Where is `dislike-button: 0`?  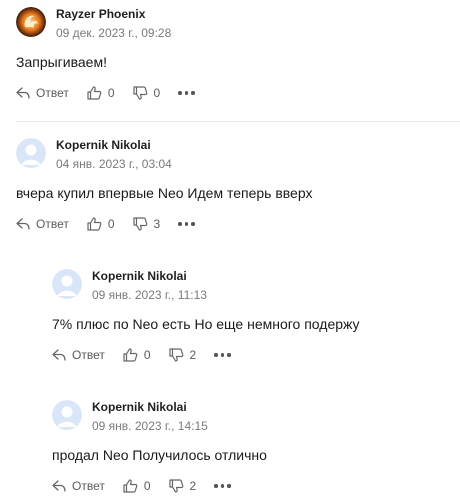 dislike-button: 0 is located at coordinates (146, 93).